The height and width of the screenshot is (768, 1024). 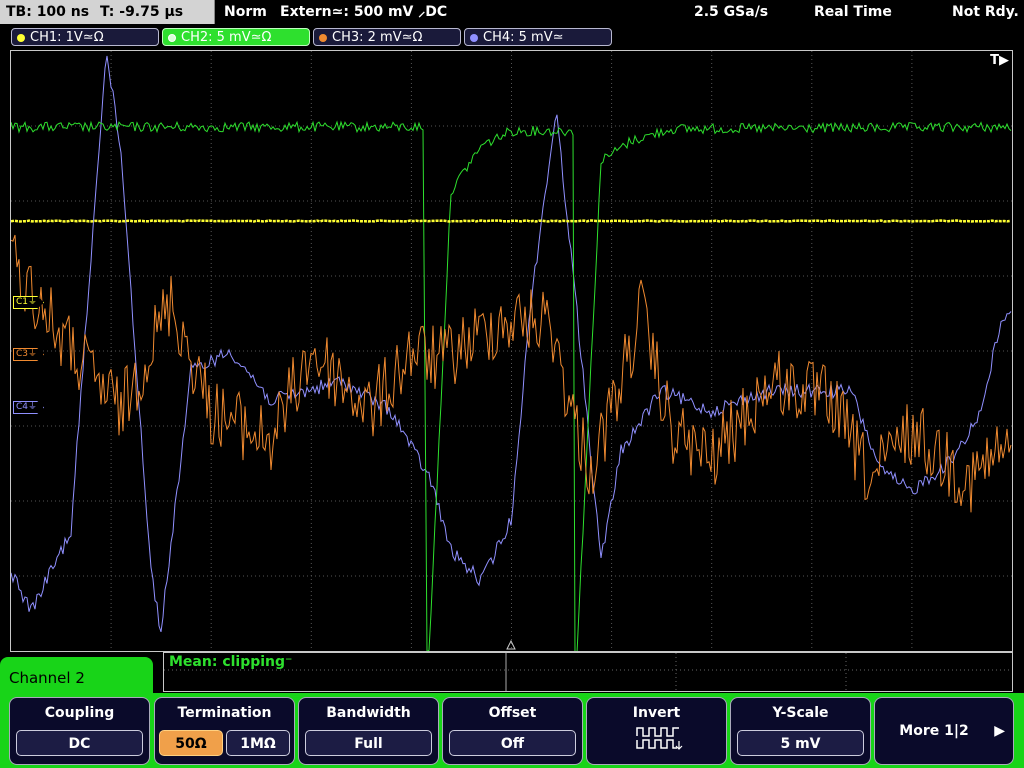 What do you see at coordinates (142, 12) in the screenshot?
I see `trigger-time-readout: T: -9.75 µs` at bounding box center [142, 12].